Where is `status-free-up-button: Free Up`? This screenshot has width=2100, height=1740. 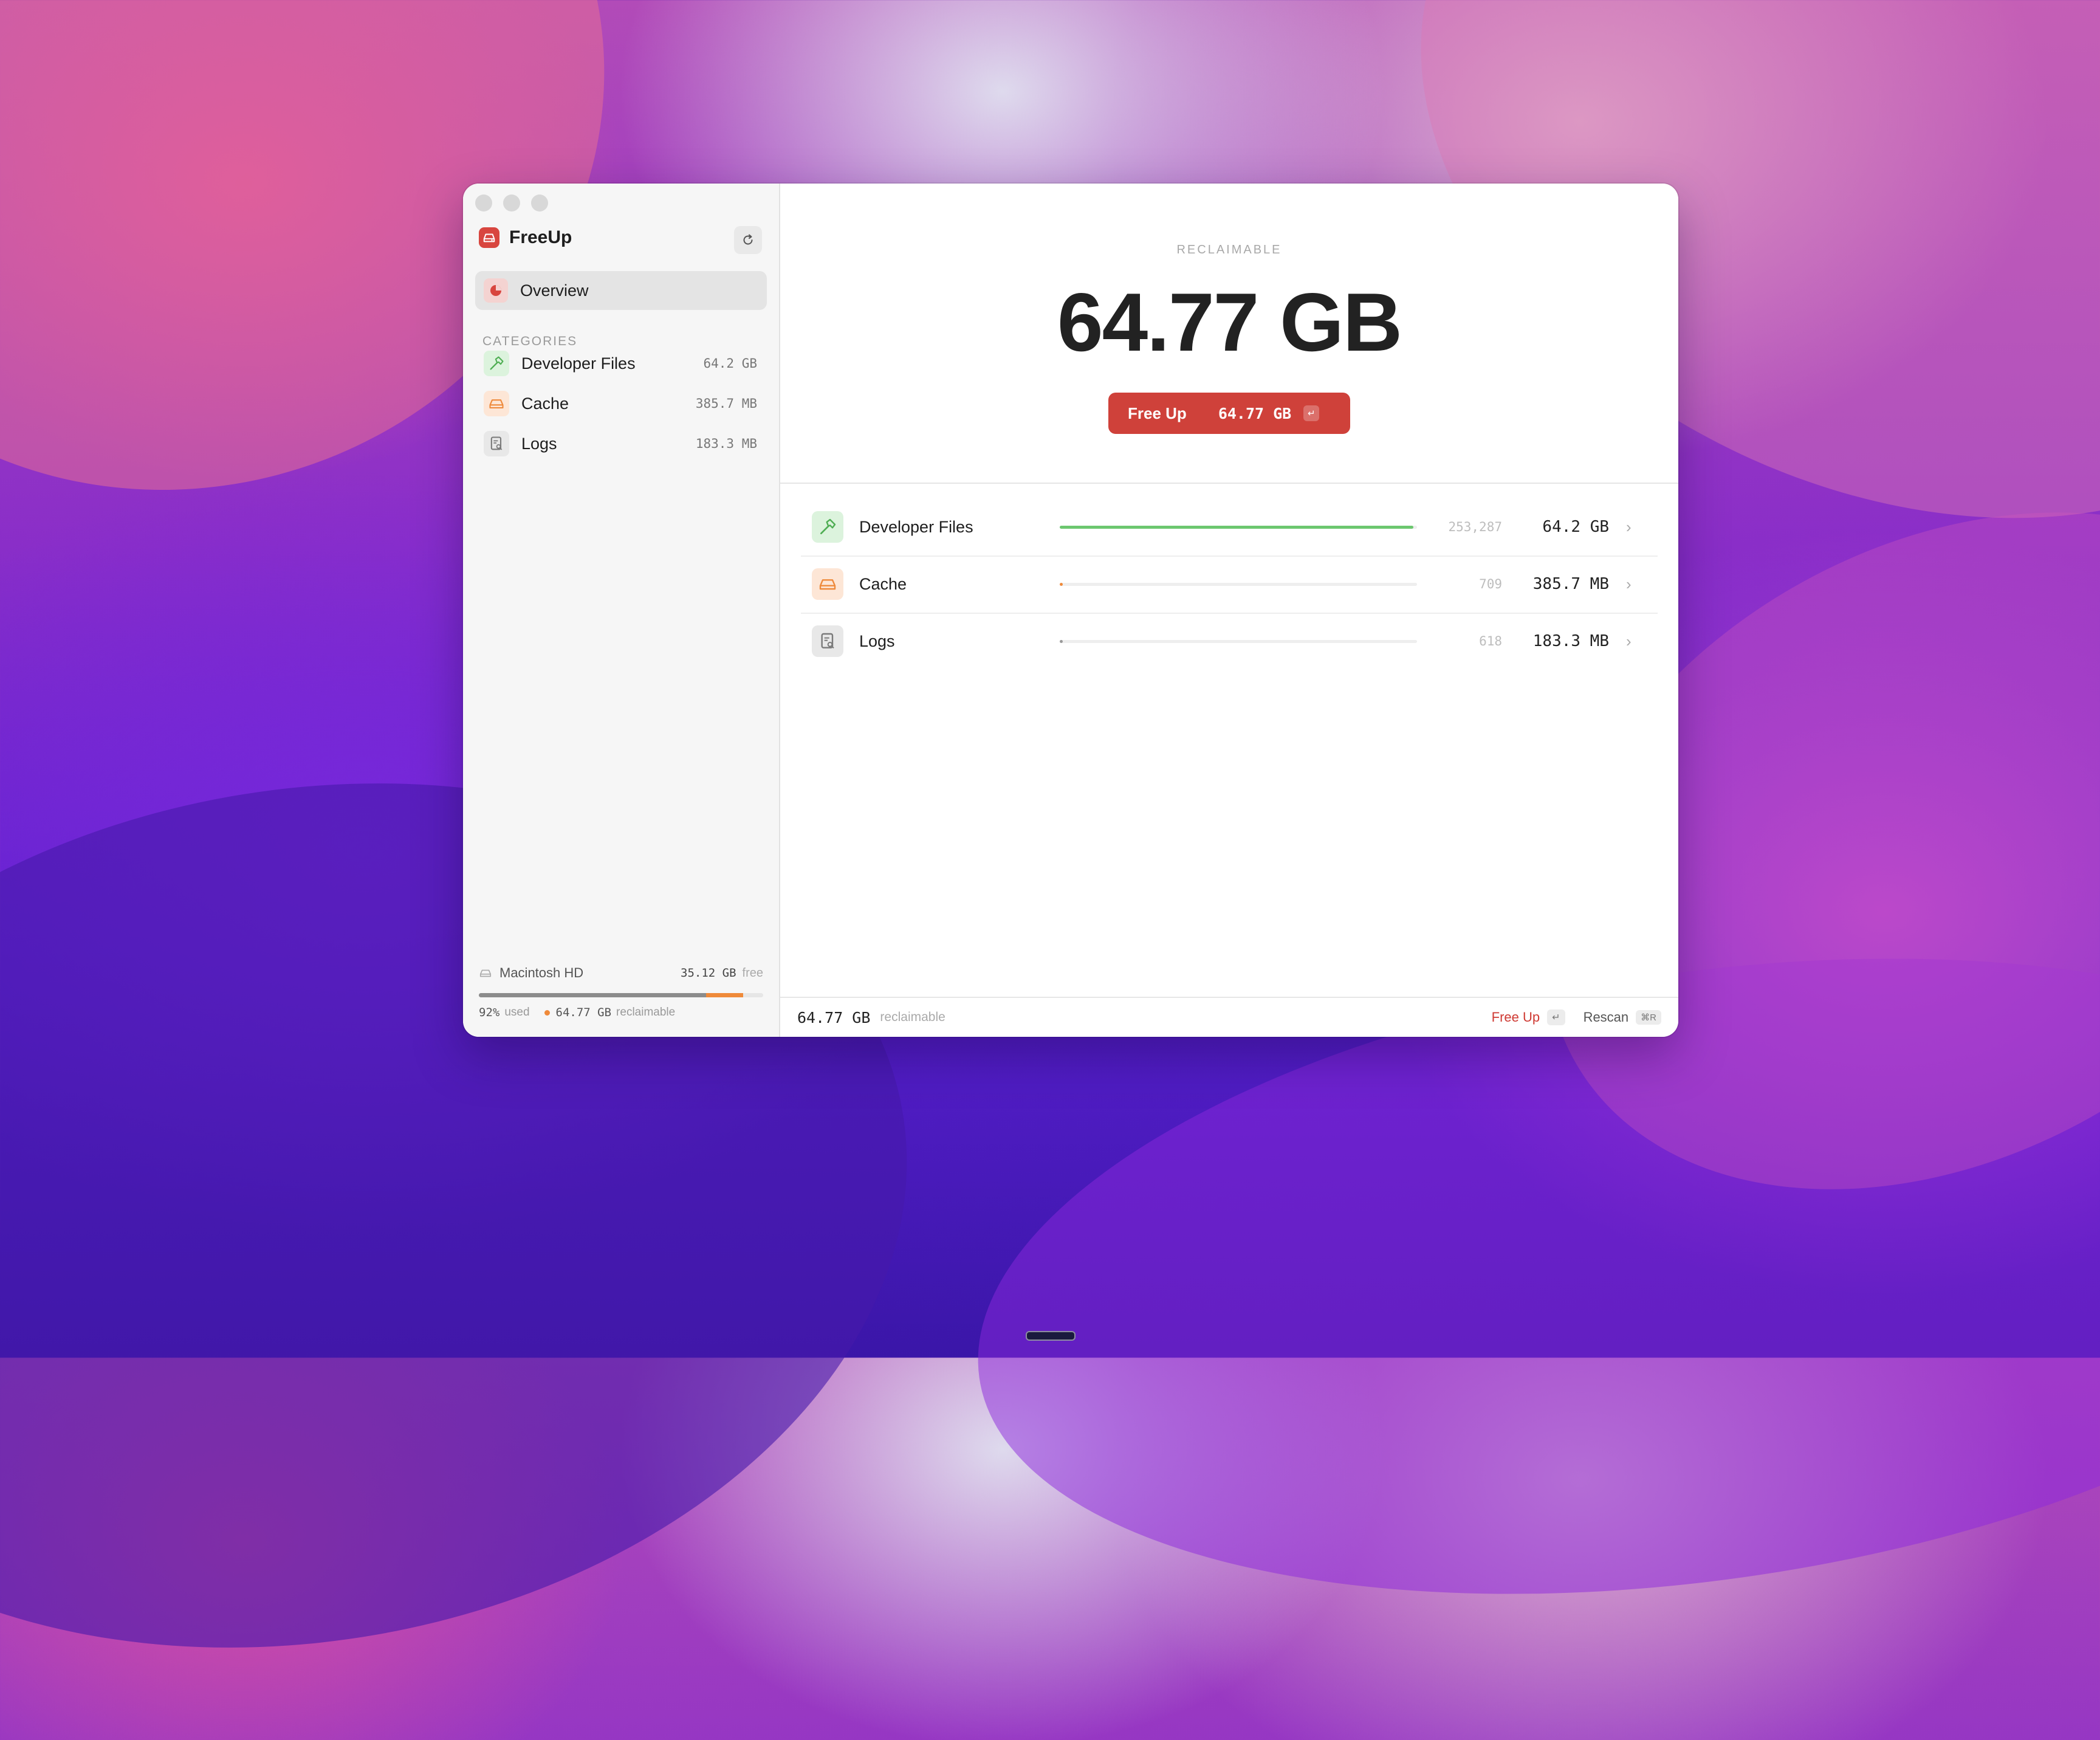
status-free-up-button: Free Up is located at coordinates (1516, 1017).